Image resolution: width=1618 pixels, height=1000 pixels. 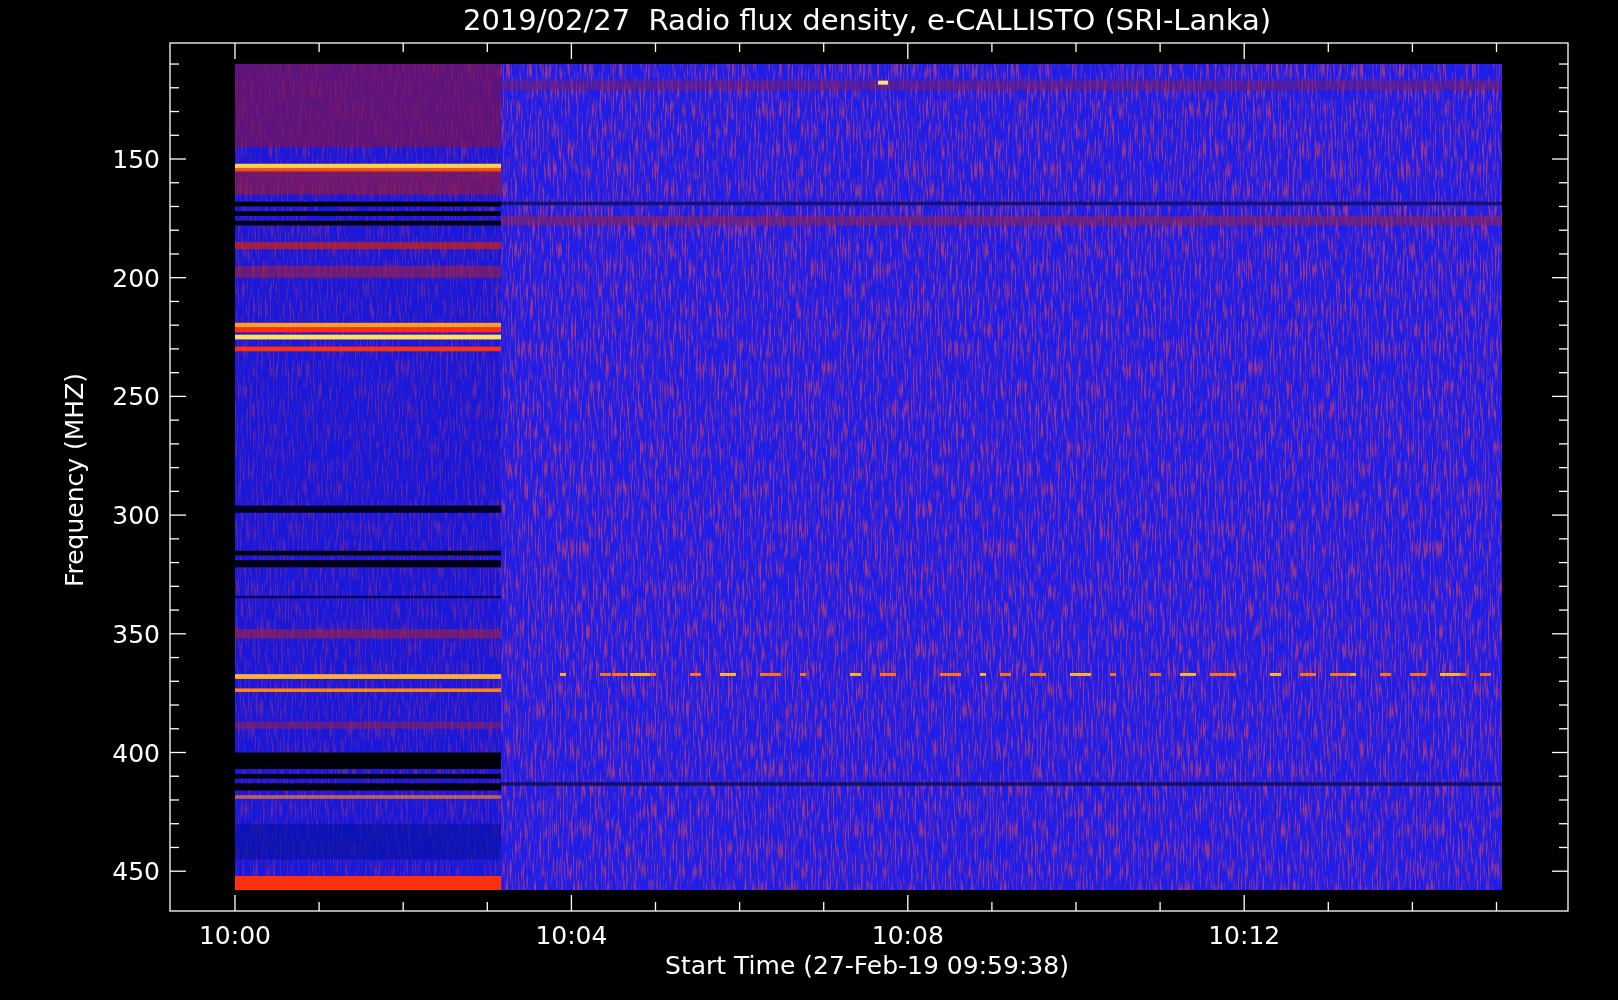 What do you see at coordinates (867, 965) in the screenshot?
I see `x-axis-title: Start Time (27-Feb-19 09:59:38)` at bounding box center [867, 965].